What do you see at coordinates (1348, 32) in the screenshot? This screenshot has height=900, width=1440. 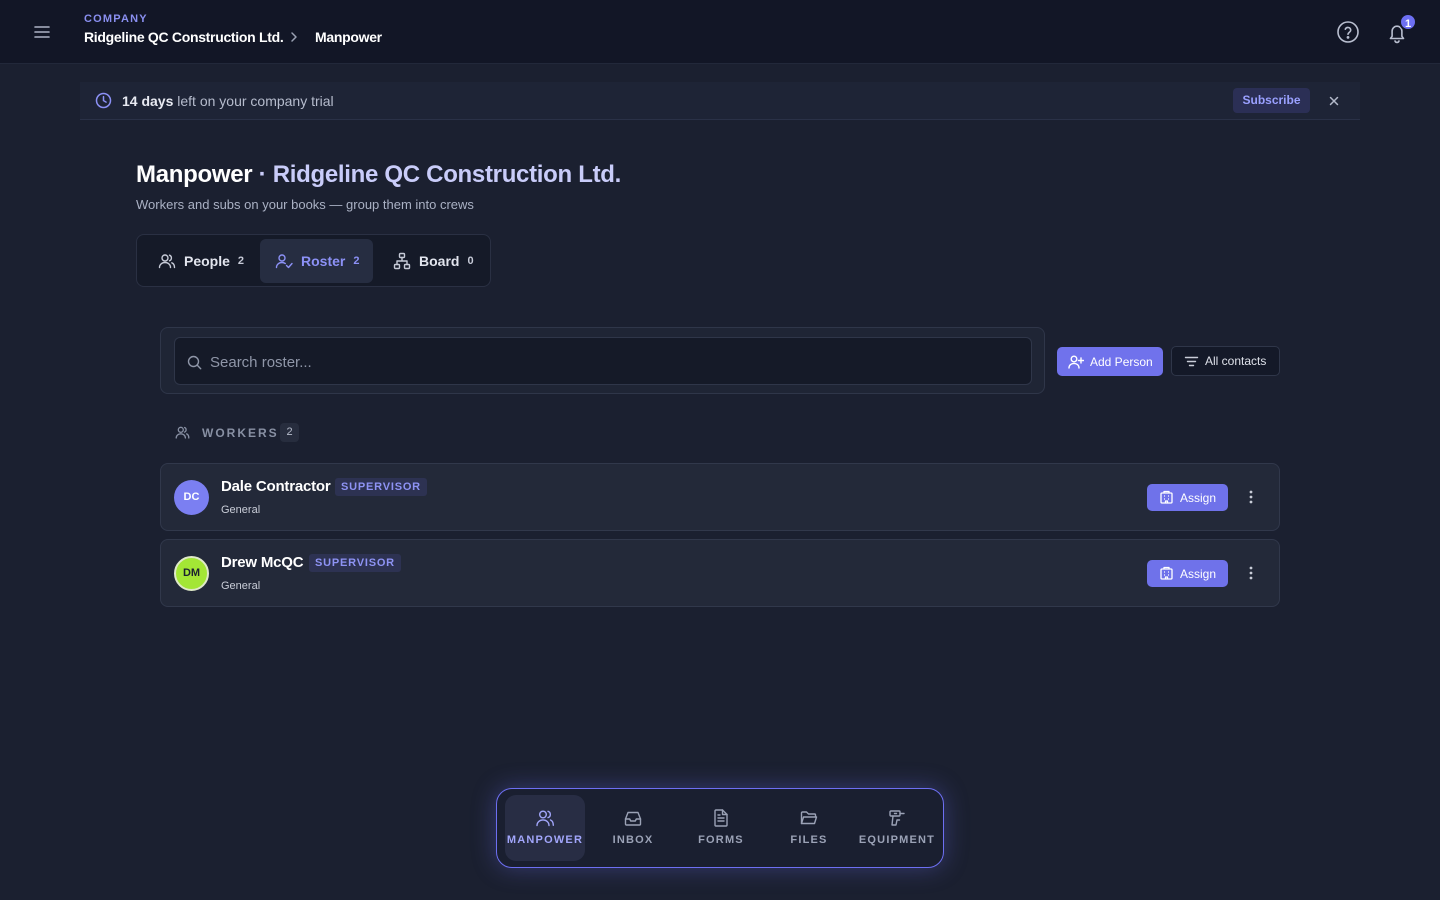 I see `help-icon` at bounding box center [1348, 32].